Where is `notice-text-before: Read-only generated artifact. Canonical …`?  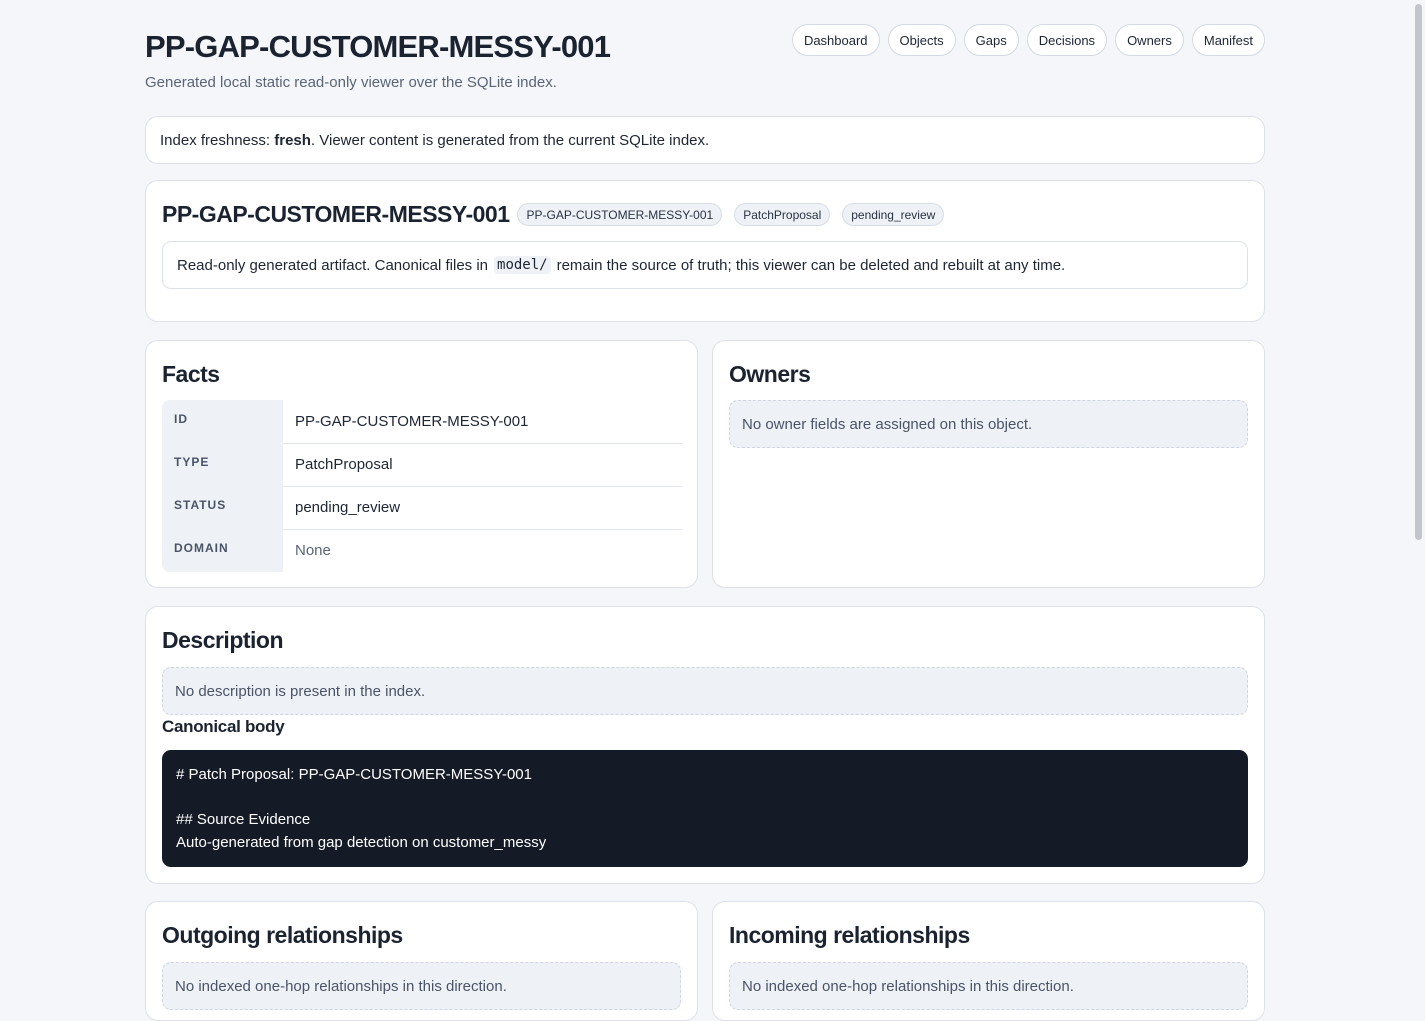 notice-text-before: Read-only generated artifact. Canonical … is located at coordinates (333, 265).